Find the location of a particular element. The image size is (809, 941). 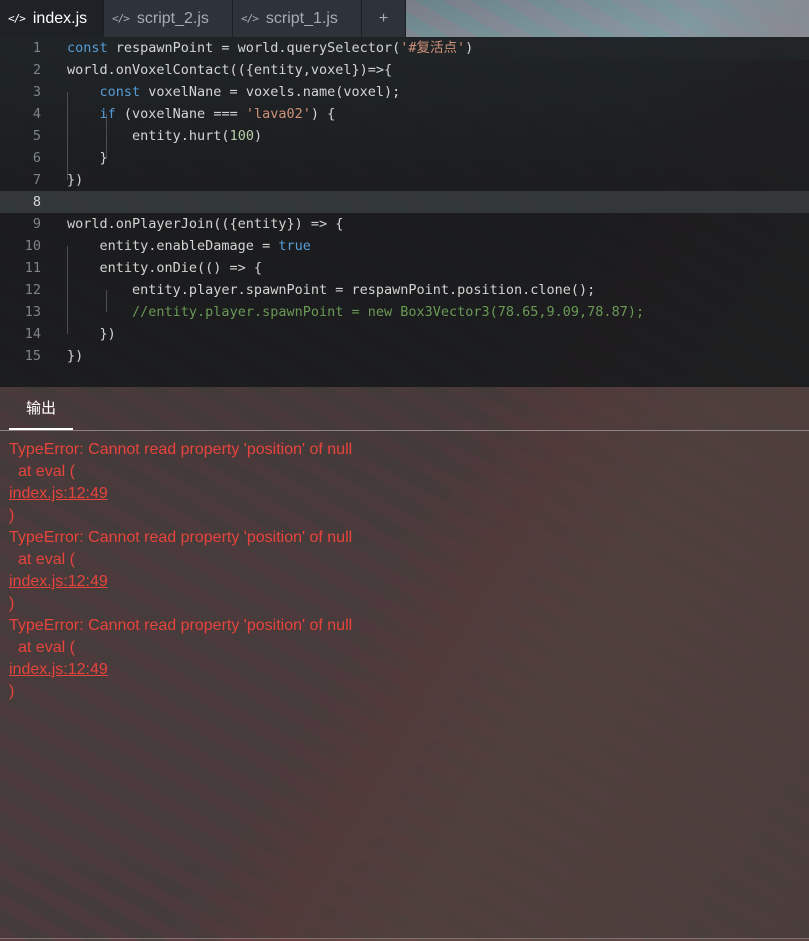

line-number: 2 is located at coordinates (36, 70).